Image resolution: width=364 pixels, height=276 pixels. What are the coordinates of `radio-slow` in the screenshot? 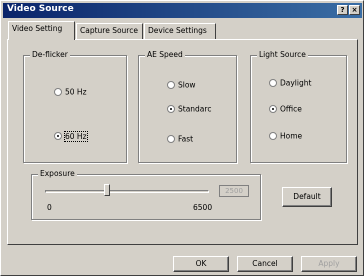 It's located at (171, 85).